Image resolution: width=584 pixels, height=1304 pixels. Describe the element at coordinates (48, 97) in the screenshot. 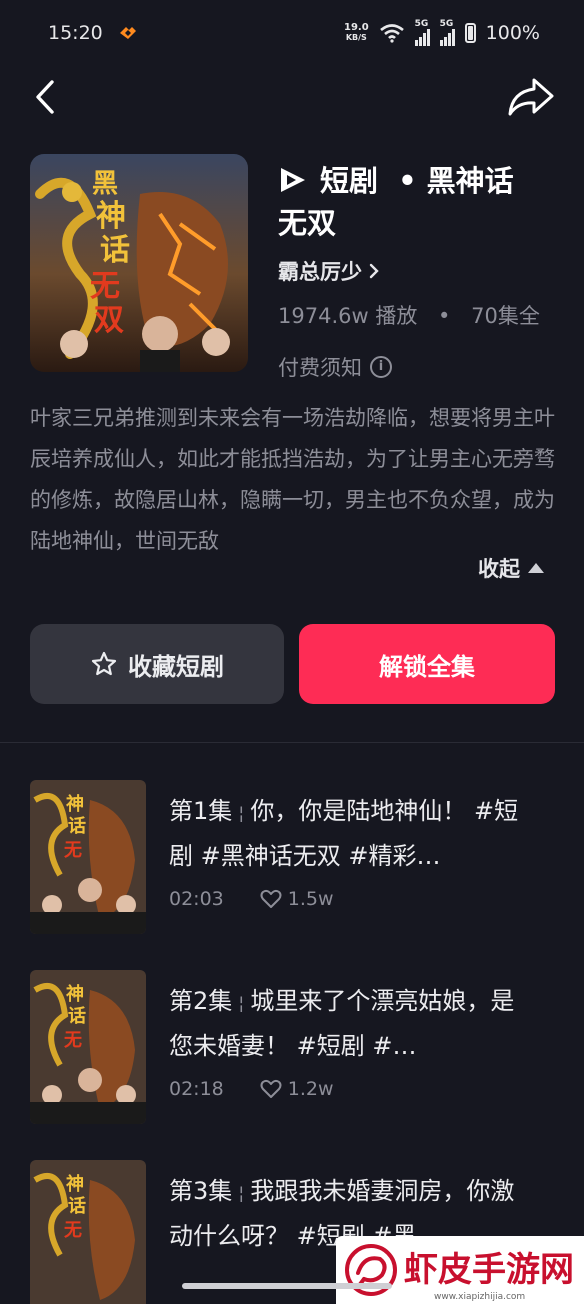

I see `back-icon` at that location.